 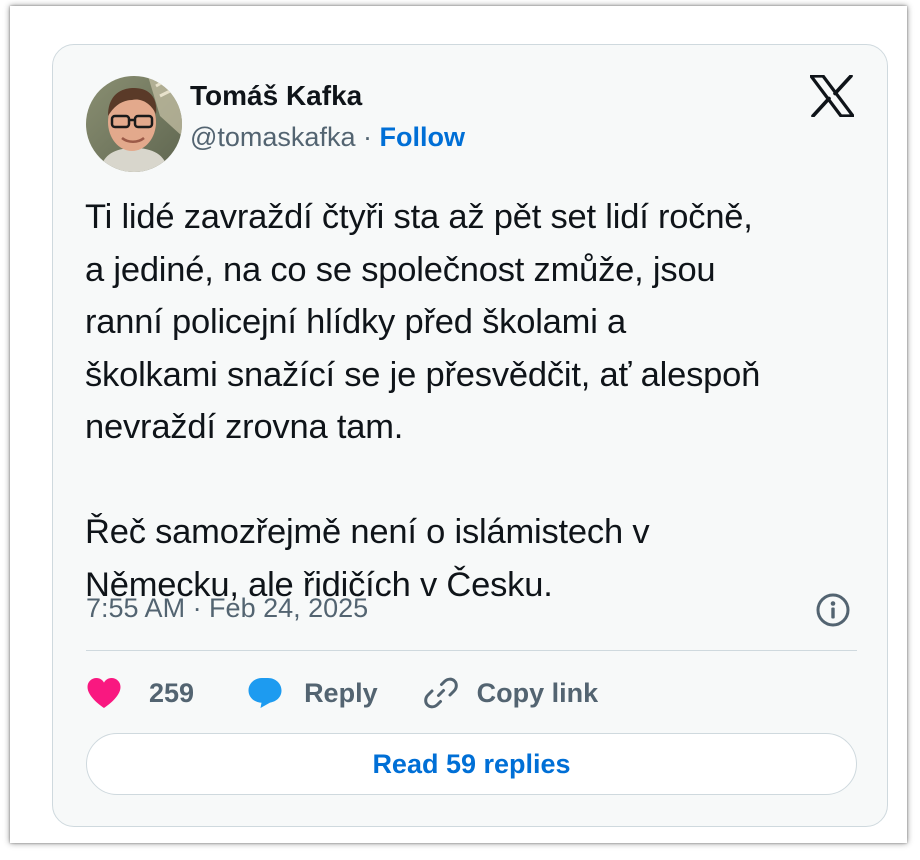 What do you see at coordinates (276, 96) in the screenshot?
I see `author-name: Tomáš Kafka` at bounding box center [276, 96].